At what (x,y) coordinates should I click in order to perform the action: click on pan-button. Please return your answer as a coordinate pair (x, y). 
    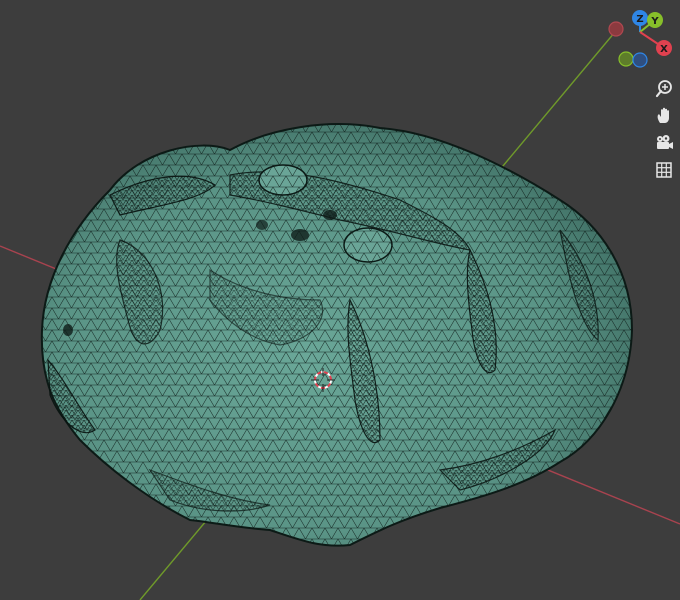
    Looking at the image, I should click on (664, 116).